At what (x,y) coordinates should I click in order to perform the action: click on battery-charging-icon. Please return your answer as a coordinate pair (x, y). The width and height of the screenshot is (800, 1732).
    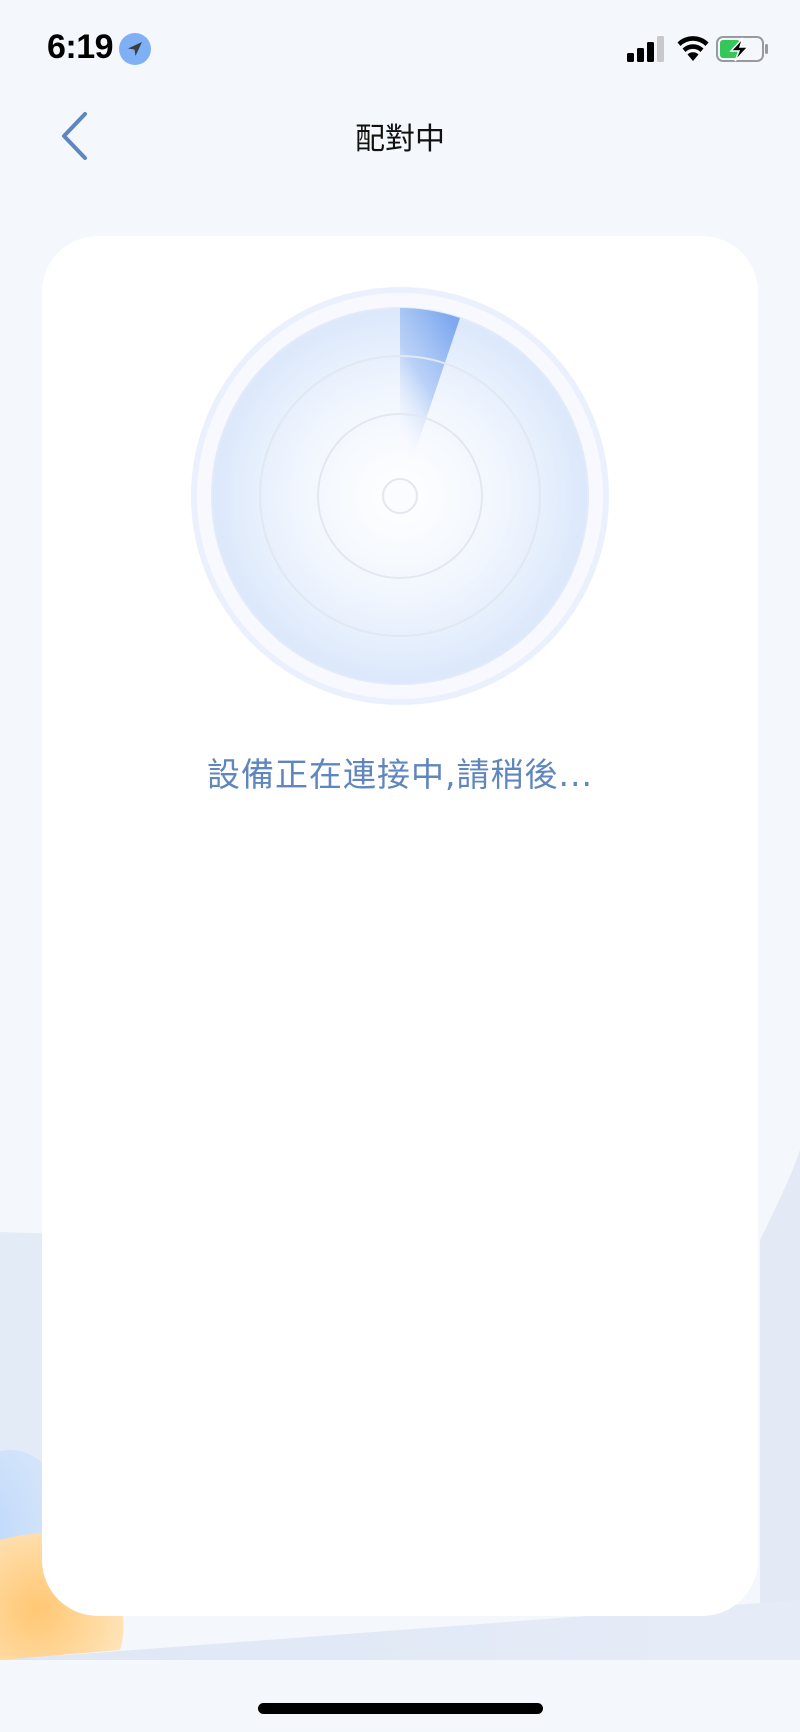
    Looking at the image, I should click on (742, 49).